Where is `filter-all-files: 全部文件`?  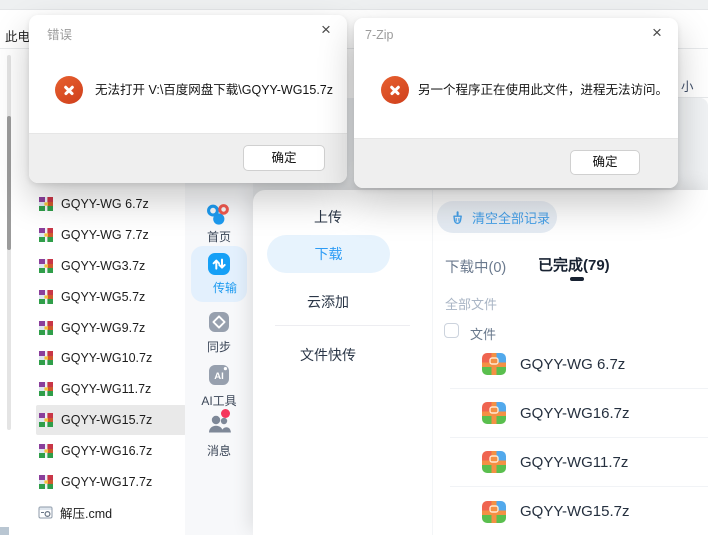
filter-all-files: 全部文件 is located at coordinates (471, 303).